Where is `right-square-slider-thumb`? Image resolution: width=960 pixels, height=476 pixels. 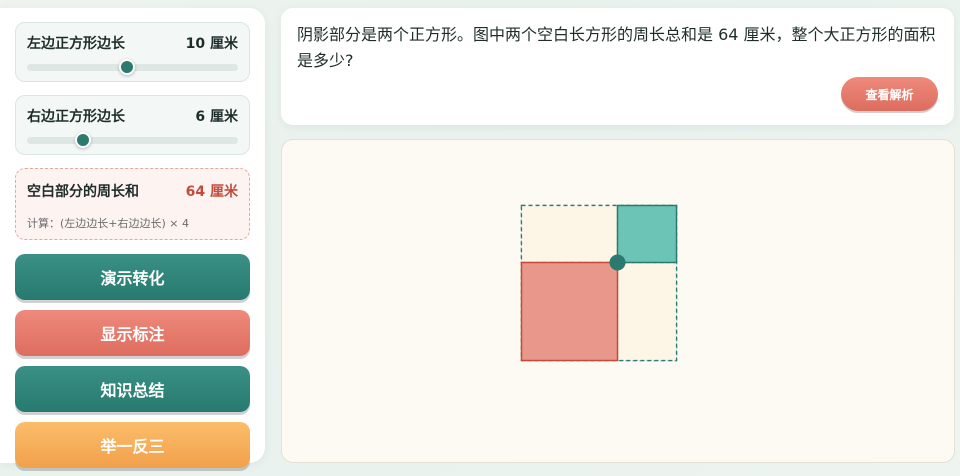 right-square-slider-thumb is located at coordinates (82, 140).